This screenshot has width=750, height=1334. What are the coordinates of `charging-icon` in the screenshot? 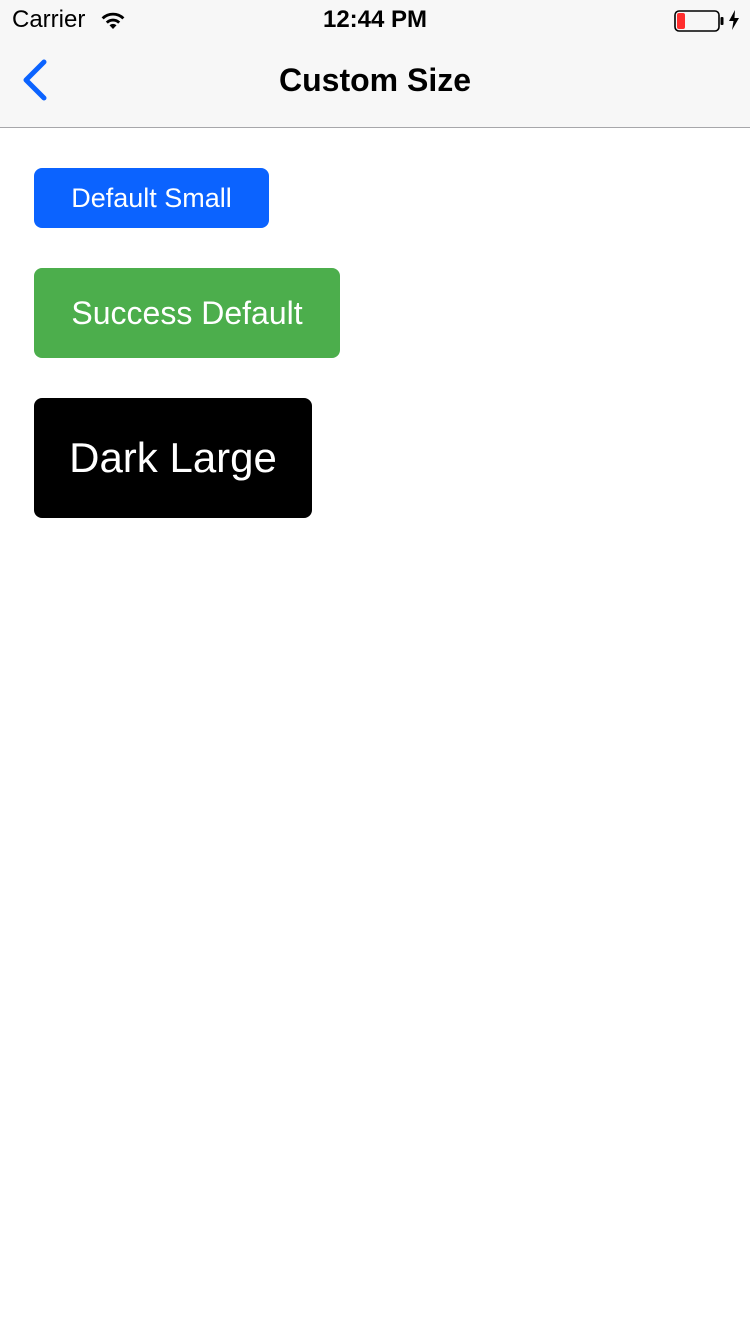 It's located at (734, 20).